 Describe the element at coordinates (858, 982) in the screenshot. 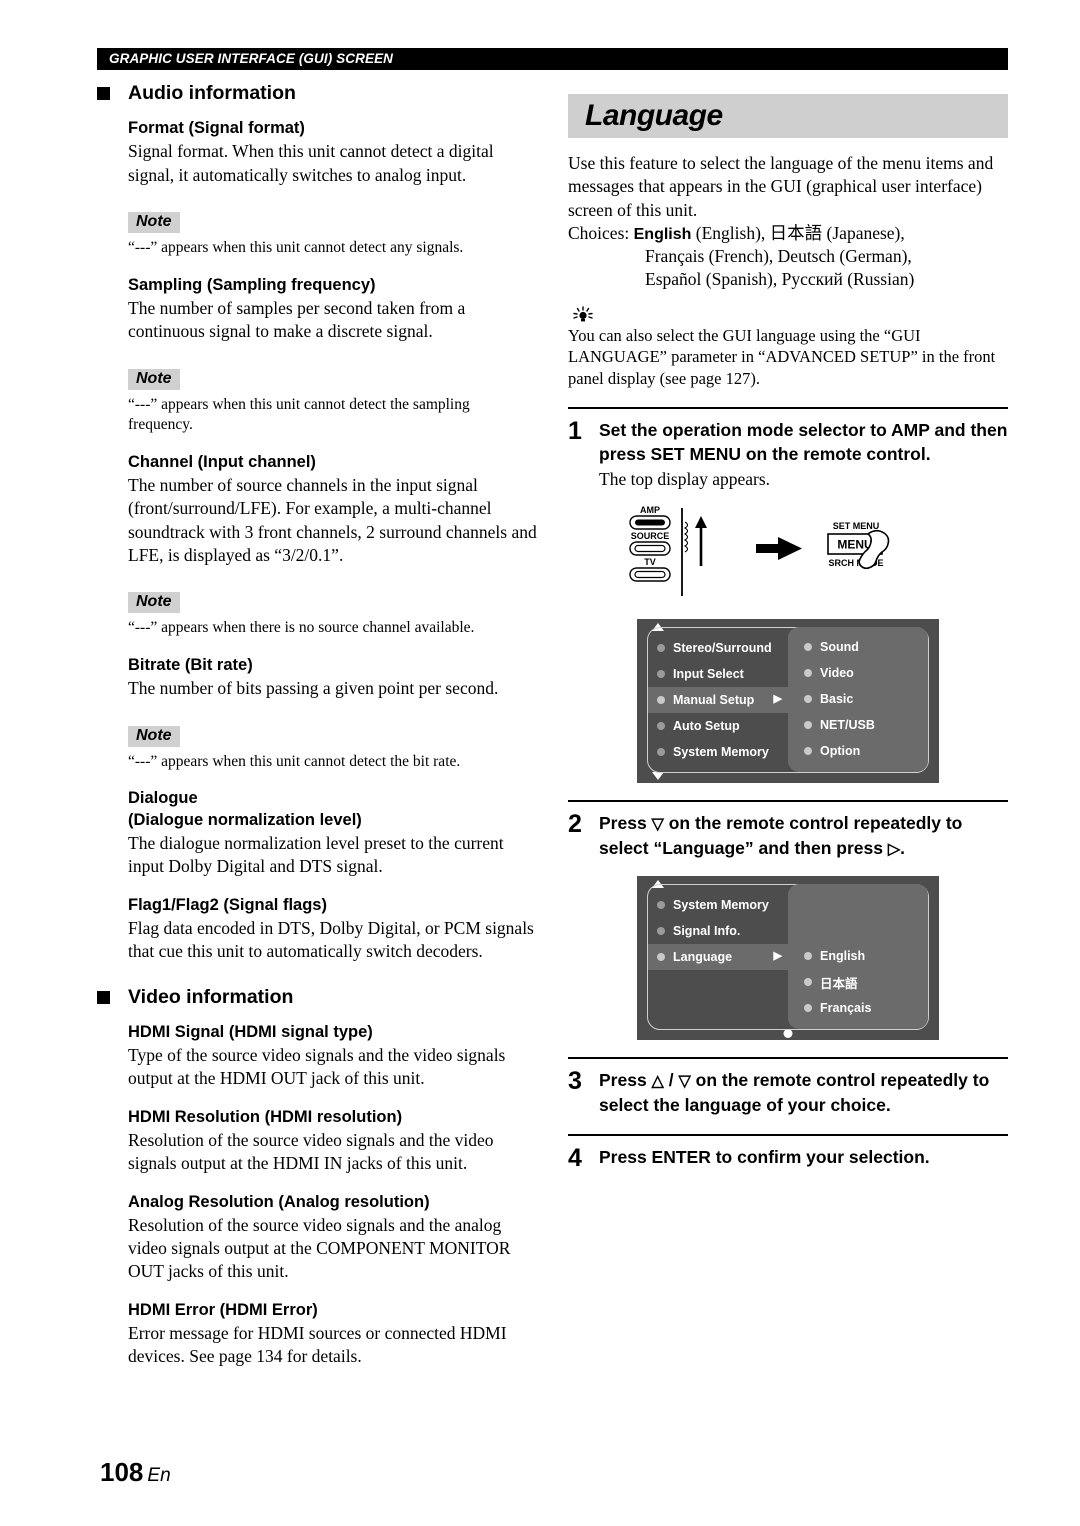

I see `gui-submenu-item: 日本語` at that location.